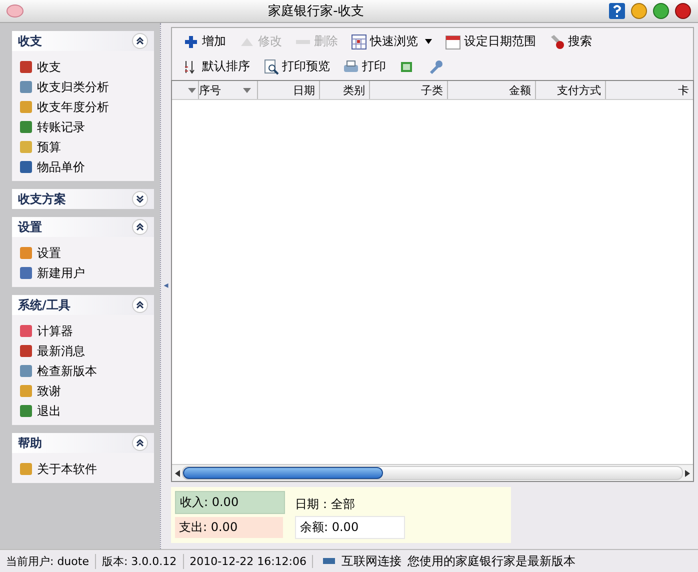  I want to click on column-header: 金额, so click(520, 90).